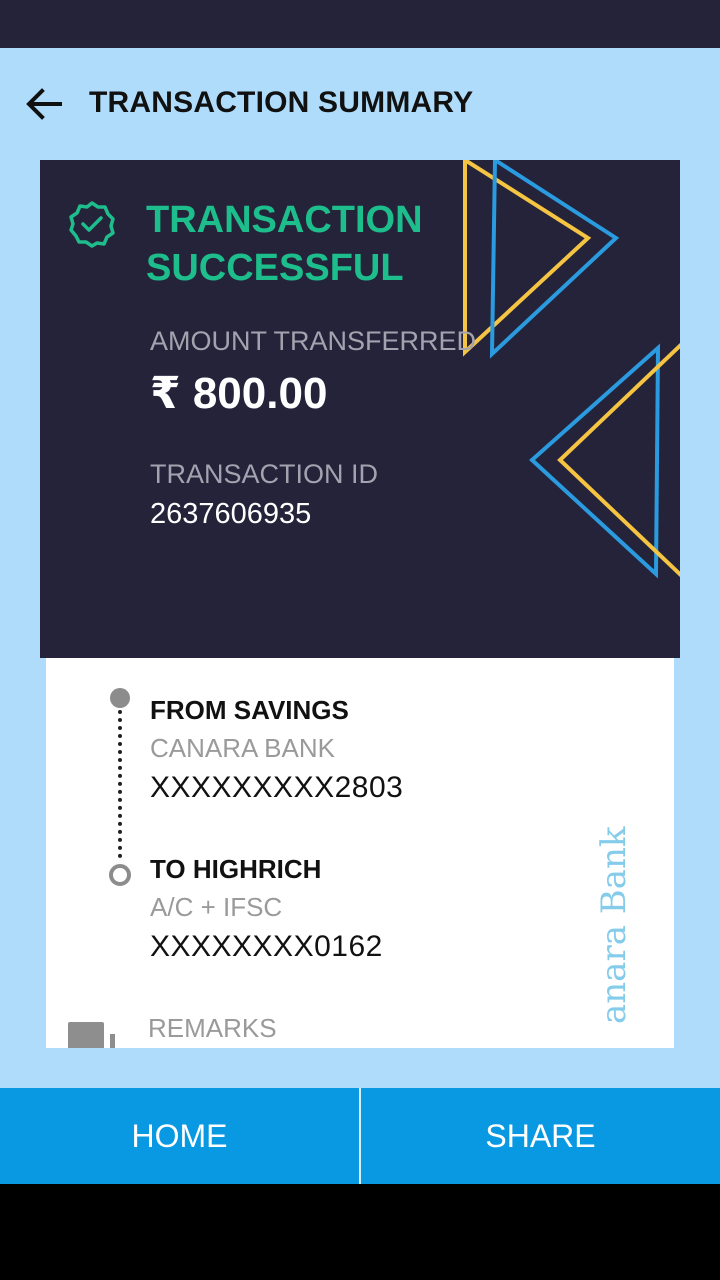  I want to click on to-account-type: A/C + IFSC, so click(216, 907).